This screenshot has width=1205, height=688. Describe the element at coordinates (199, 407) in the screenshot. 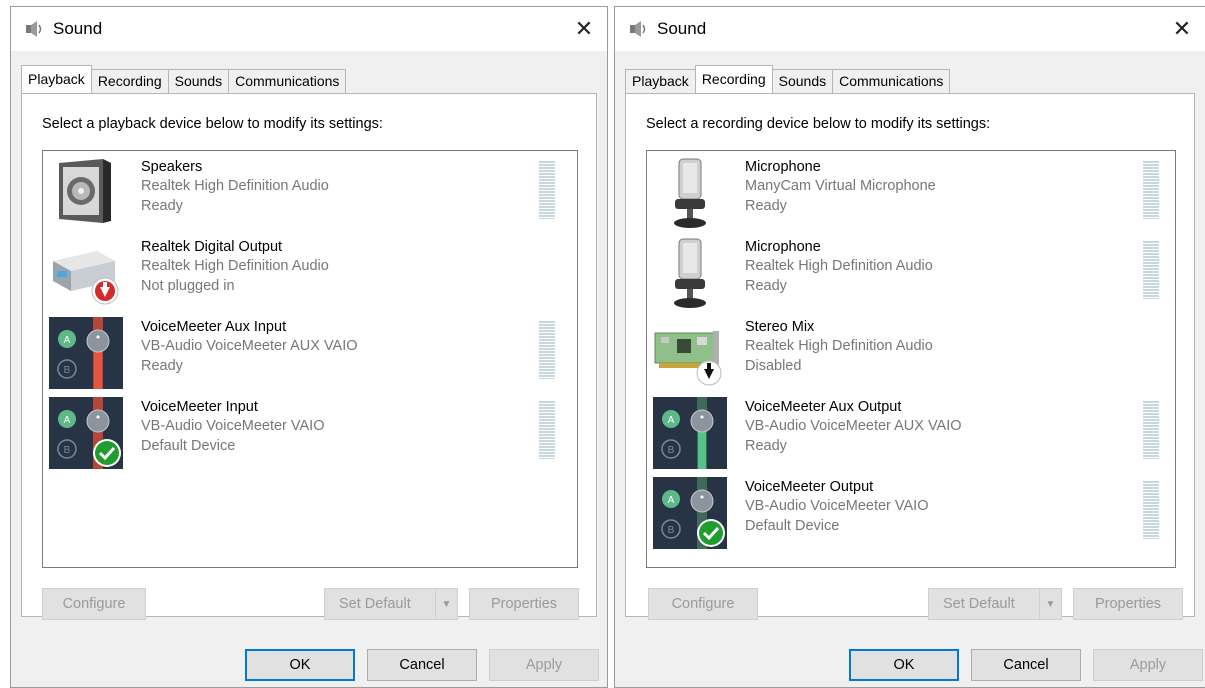

I see `device-name: VoiceMeeter Input` at that location.